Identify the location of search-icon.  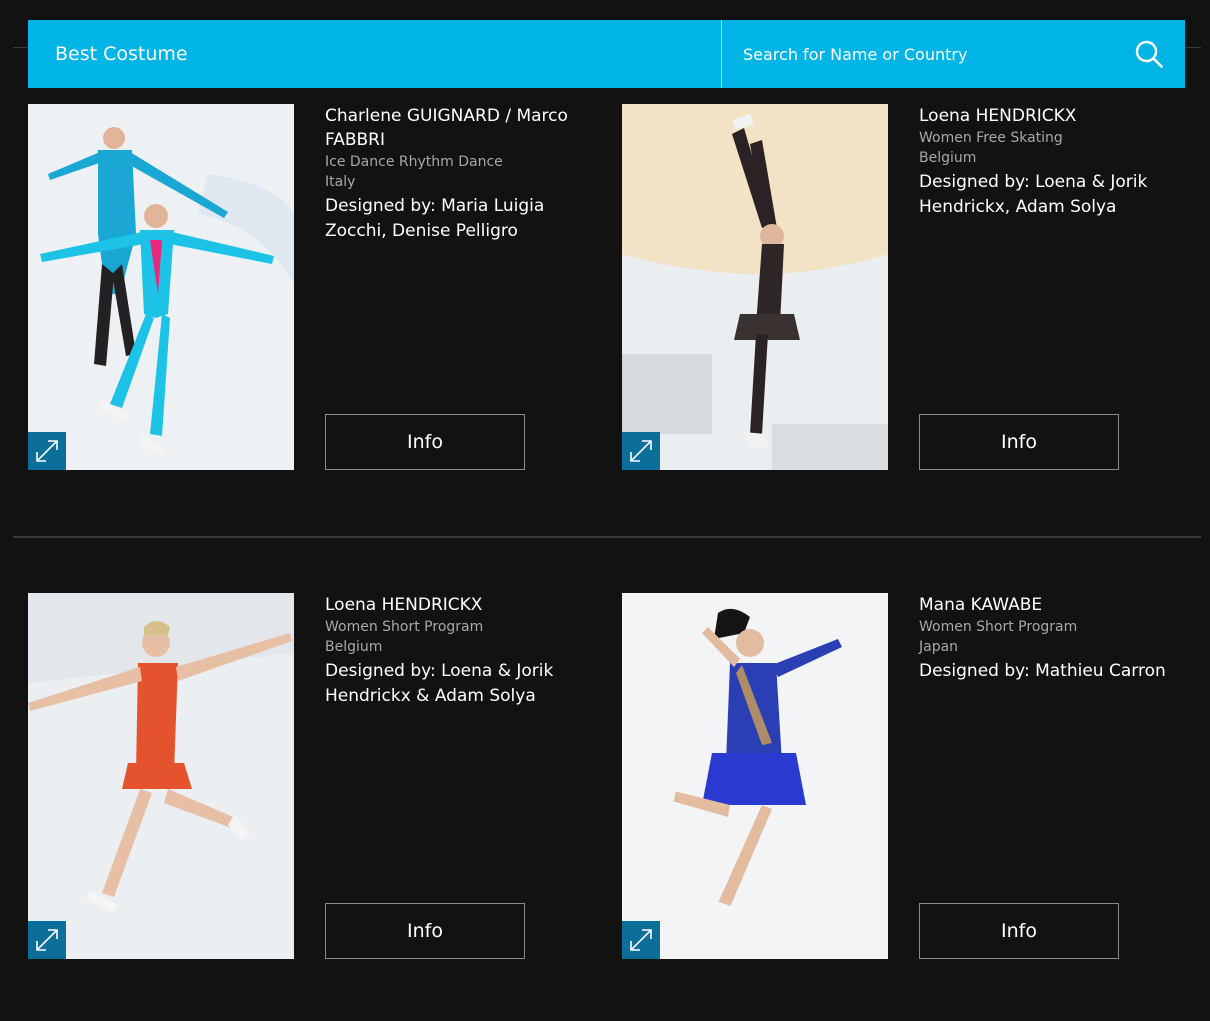
(1149, 54).